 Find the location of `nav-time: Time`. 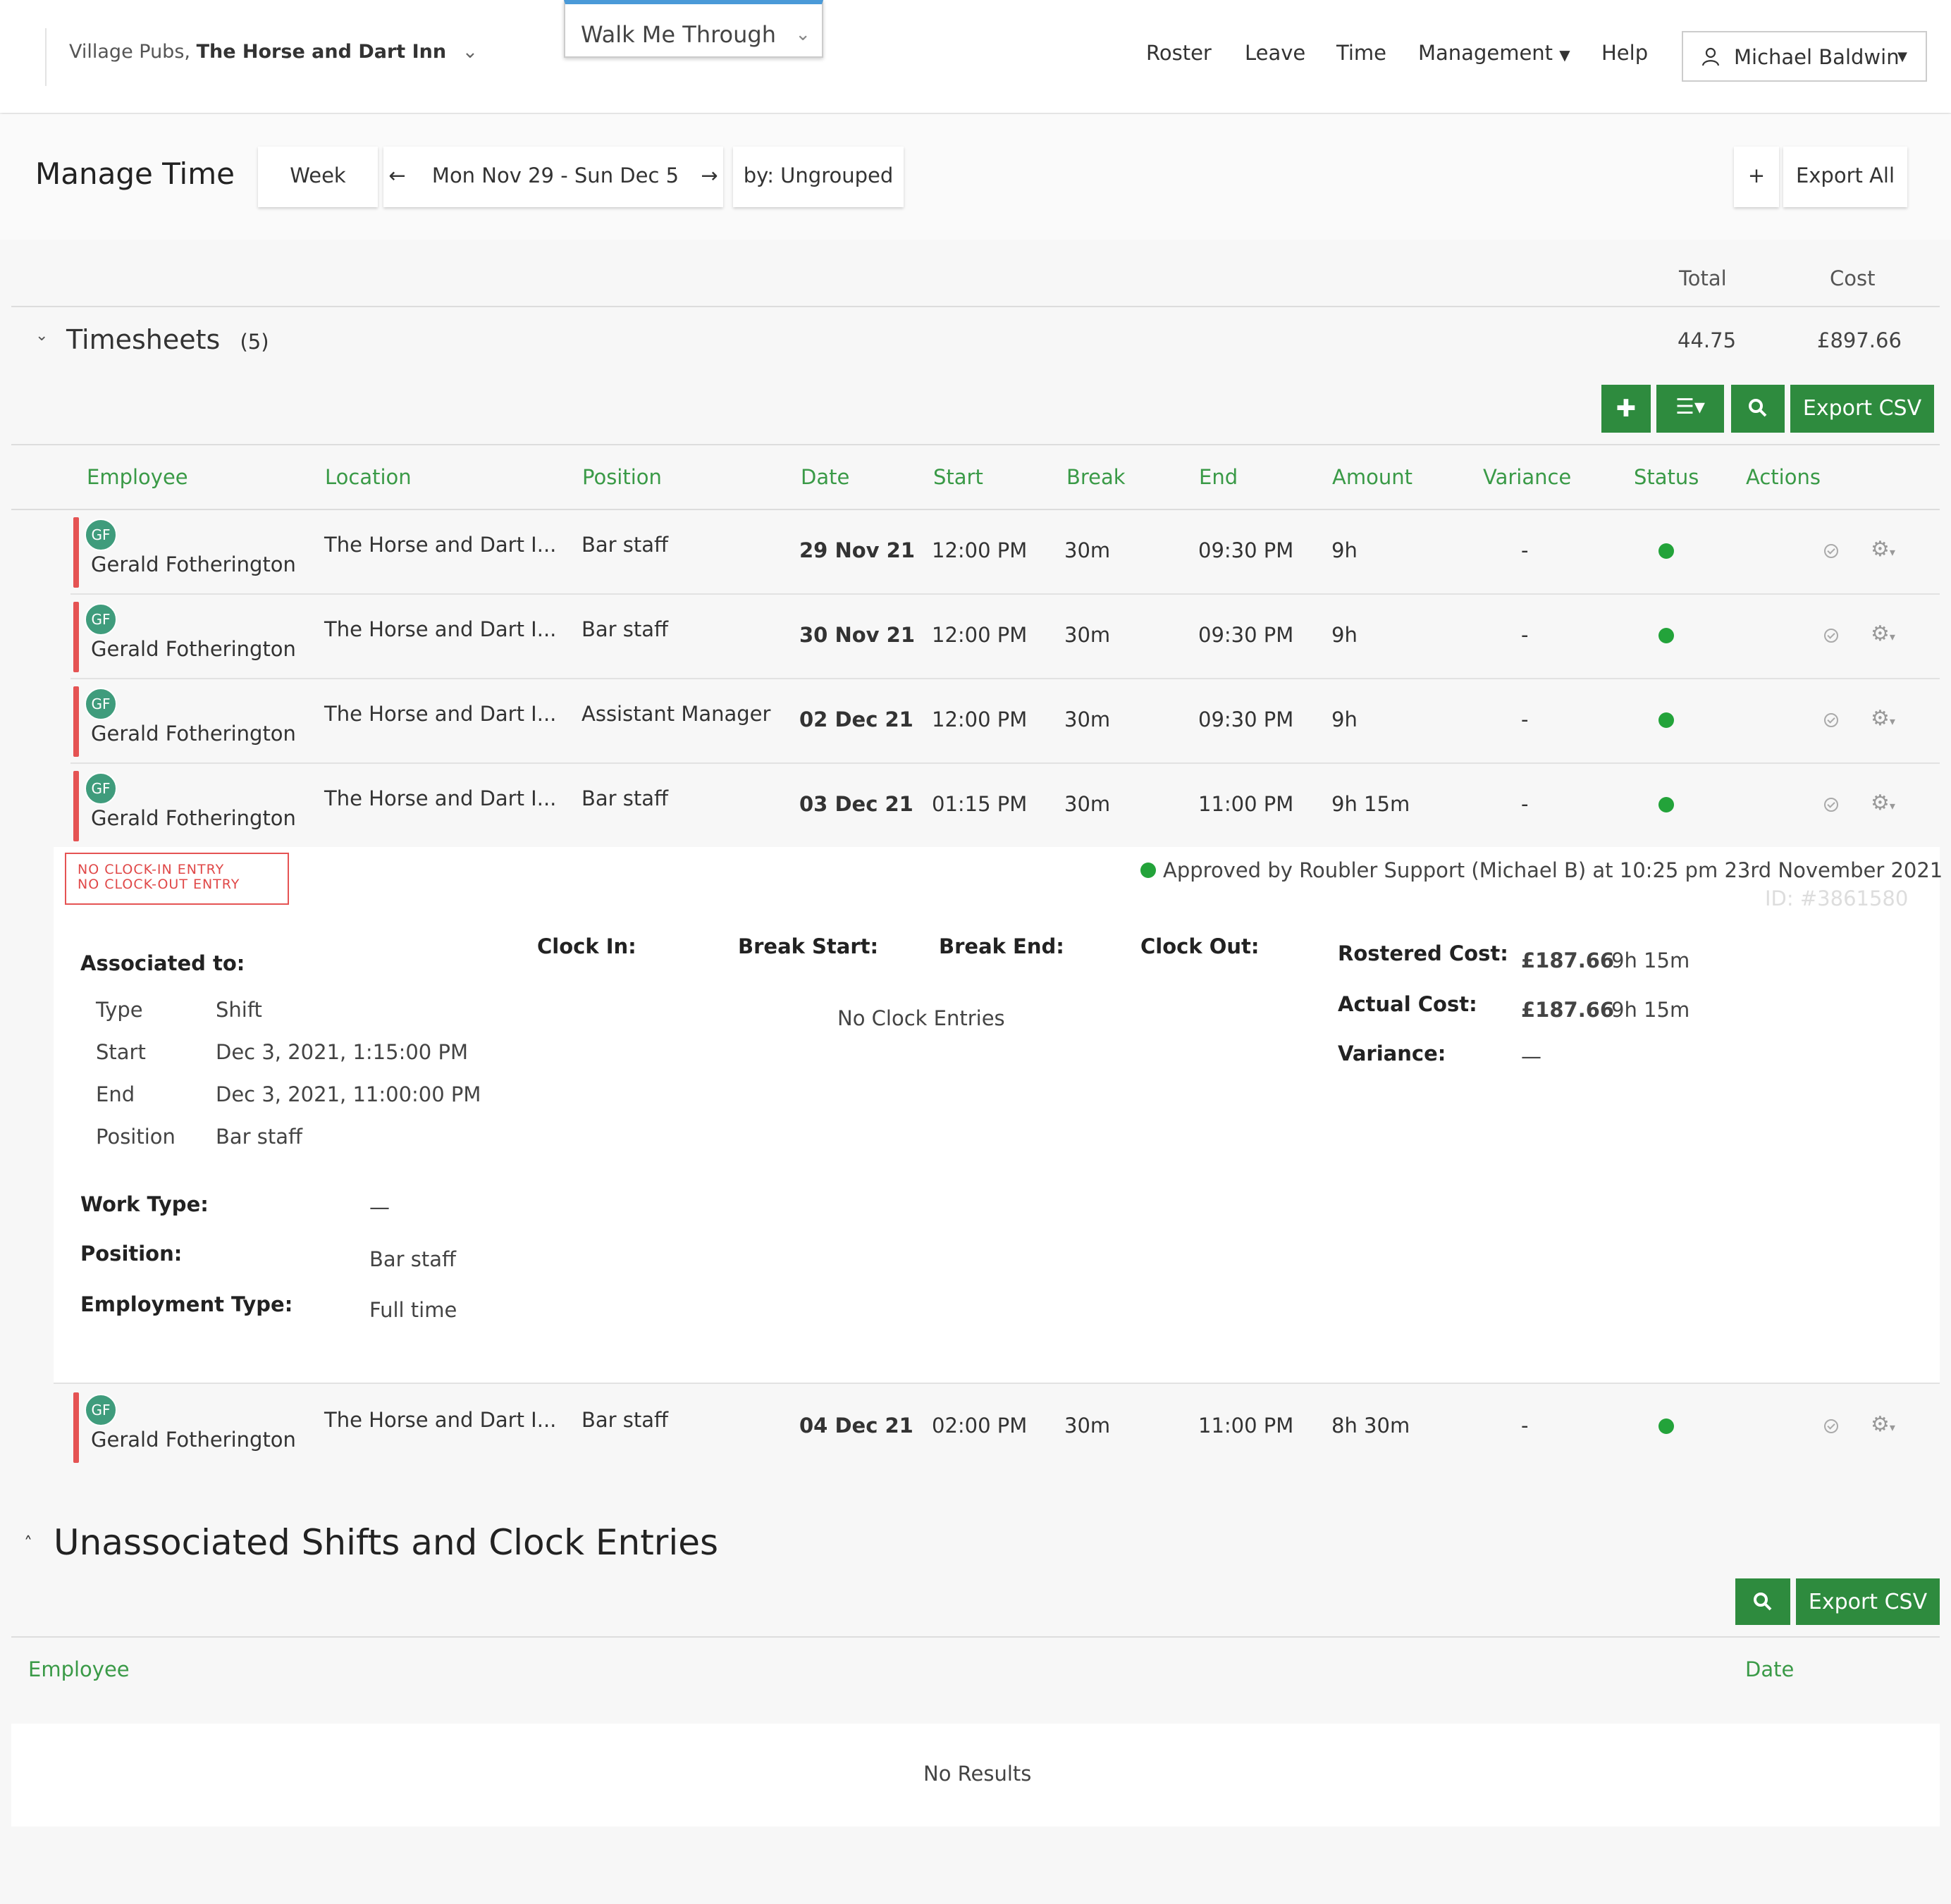

nav-time: Time is located at coordinates (1361, 53).